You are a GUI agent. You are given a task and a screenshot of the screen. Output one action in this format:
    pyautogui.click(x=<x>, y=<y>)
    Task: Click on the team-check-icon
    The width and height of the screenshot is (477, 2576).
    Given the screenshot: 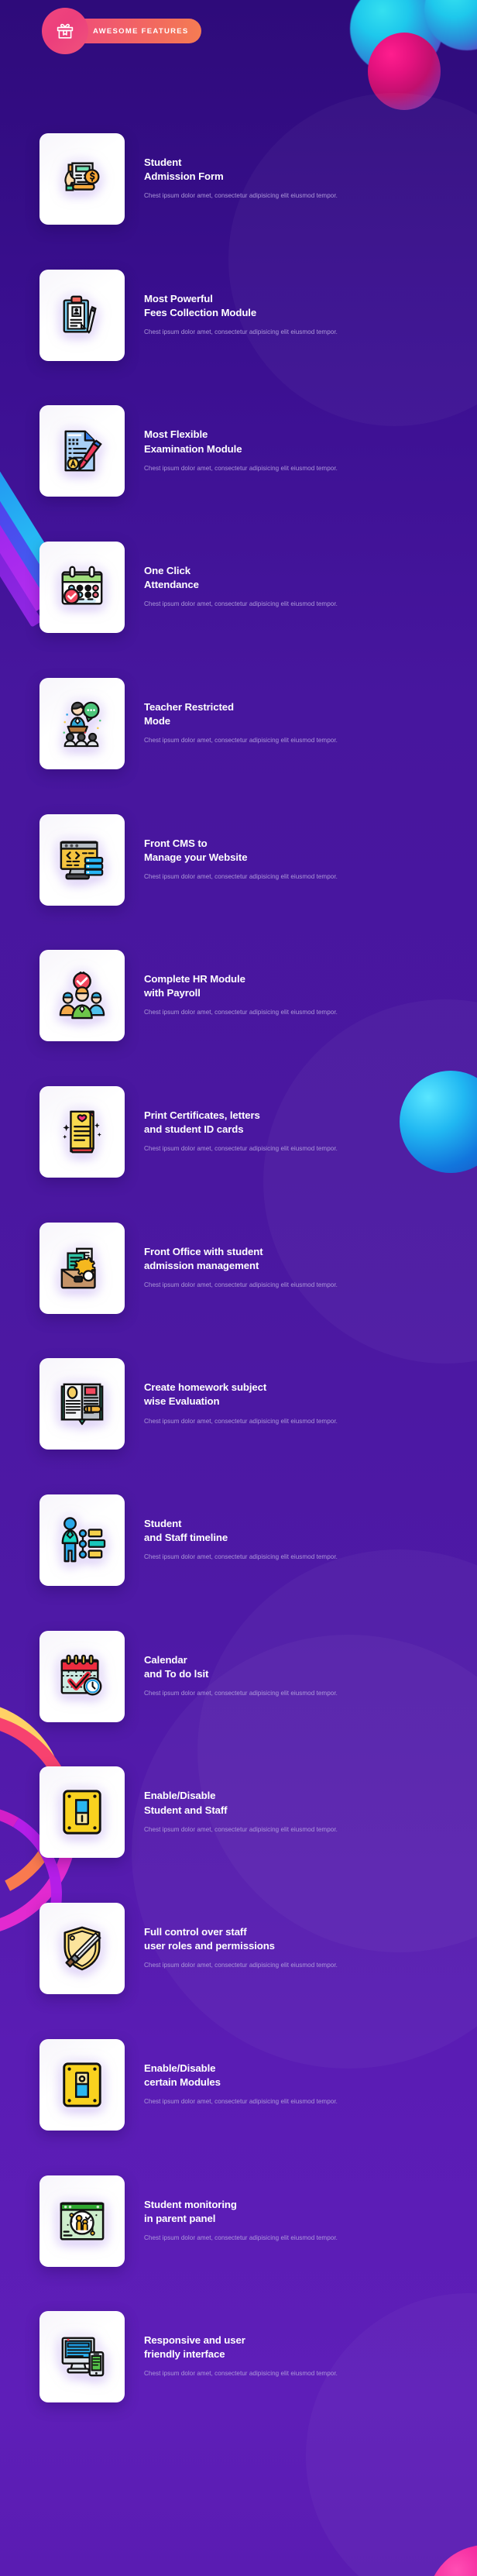 What is the action you would take?
    pyautogui.click(x=82, y=996)
    